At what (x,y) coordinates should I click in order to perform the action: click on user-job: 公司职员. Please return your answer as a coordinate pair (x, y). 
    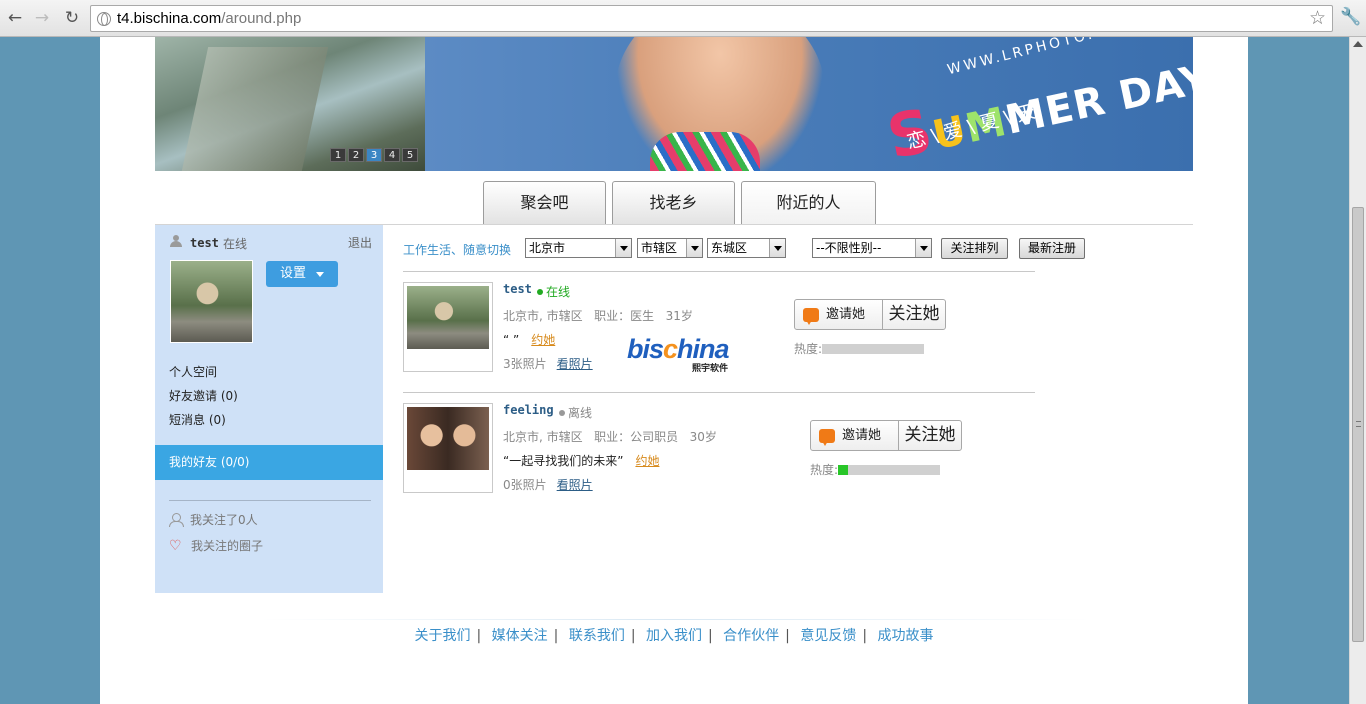
    Looking at the image, I should click on (654, 437).